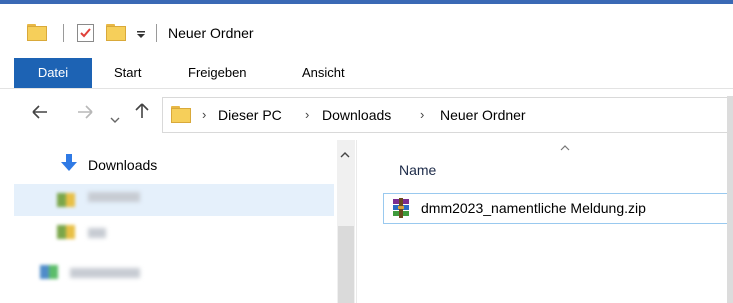 The image size is (733, 303). What do you see at coordinates (401, 208) in the screenshot?
I see `winrar-archive-icon` at bounding box center [401, 208].